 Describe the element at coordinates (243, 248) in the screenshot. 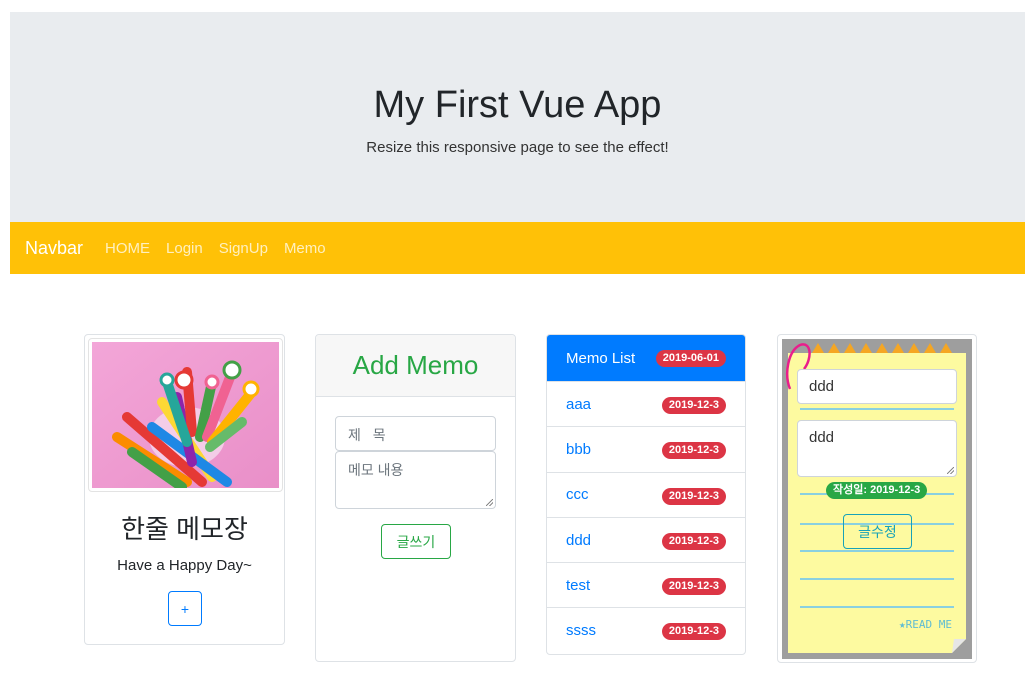

I see `nav-link-signup: SignUp` at that location.